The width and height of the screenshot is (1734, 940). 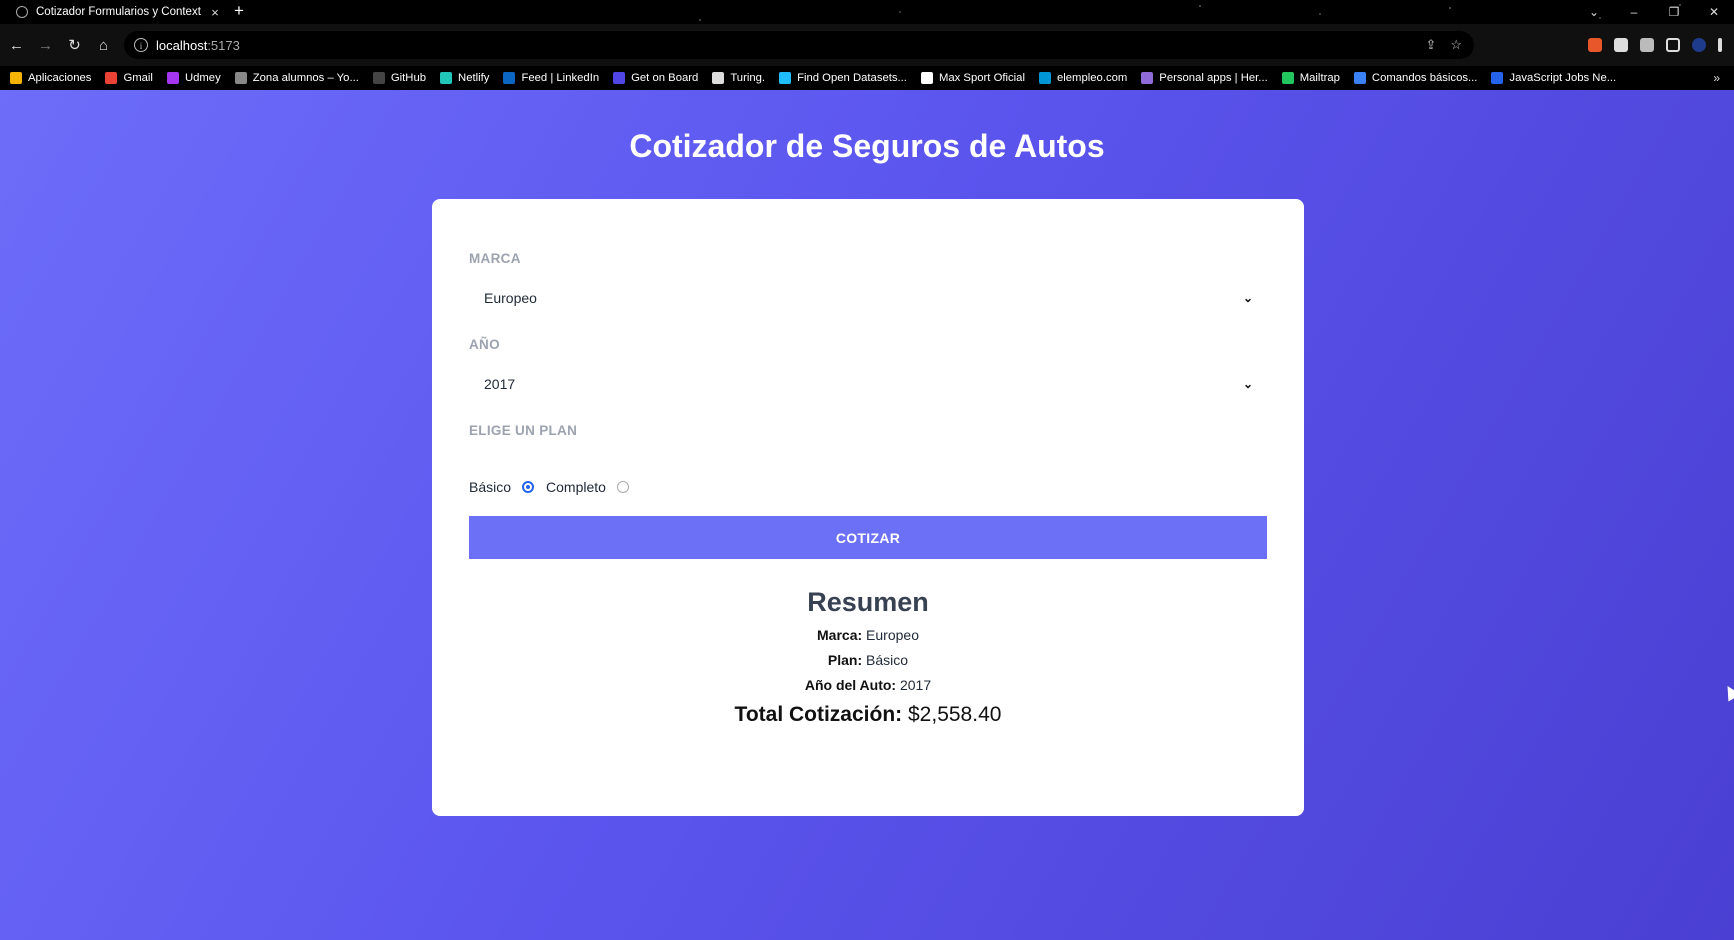 I want to click on bookmark-label: Netlify, so click(x=474, y=78).